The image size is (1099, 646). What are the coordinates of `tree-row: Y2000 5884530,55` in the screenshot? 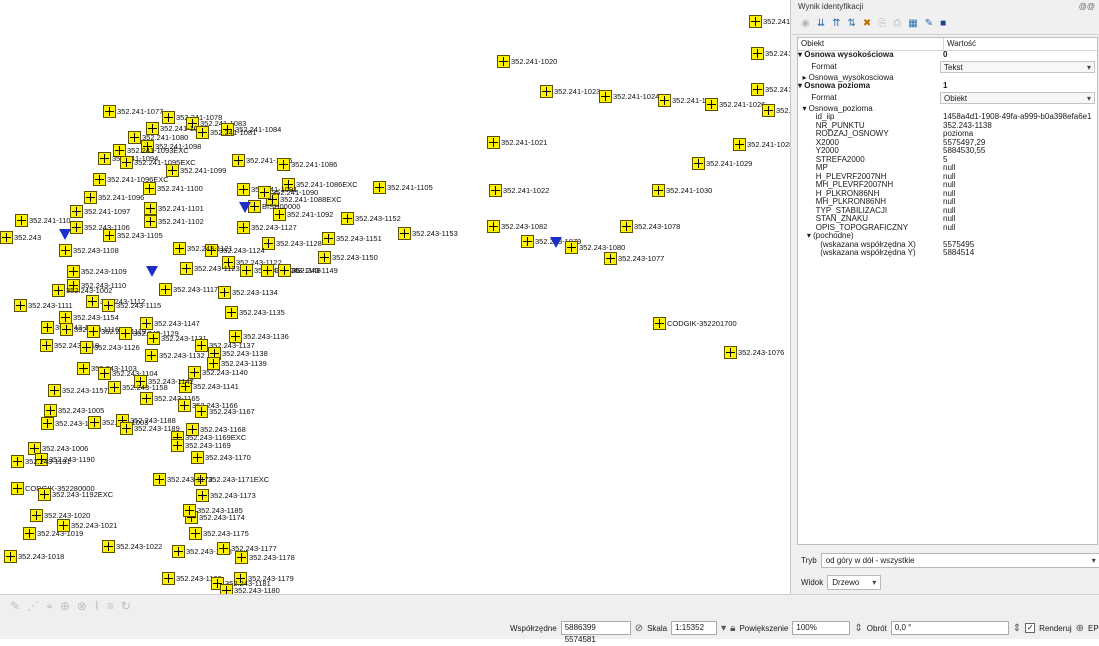 It's located at (947, 151).